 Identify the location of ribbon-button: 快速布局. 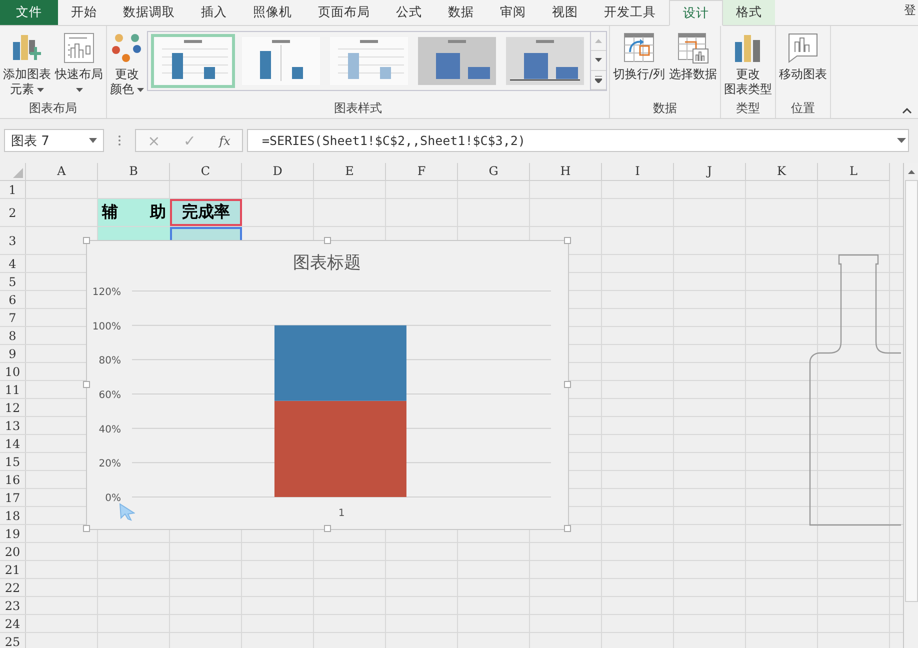
(79, 62).